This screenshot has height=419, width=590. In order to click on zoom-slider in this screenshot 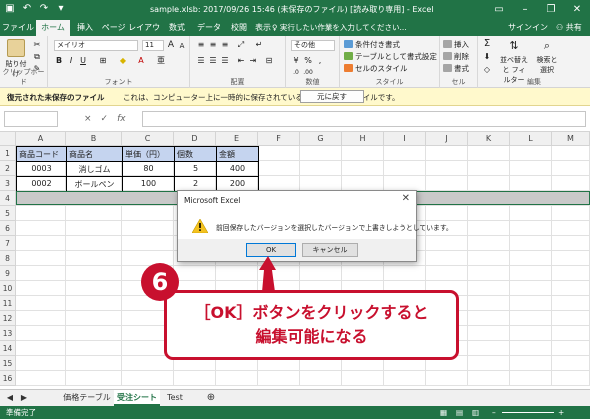, I will do `click(528, 412)`.